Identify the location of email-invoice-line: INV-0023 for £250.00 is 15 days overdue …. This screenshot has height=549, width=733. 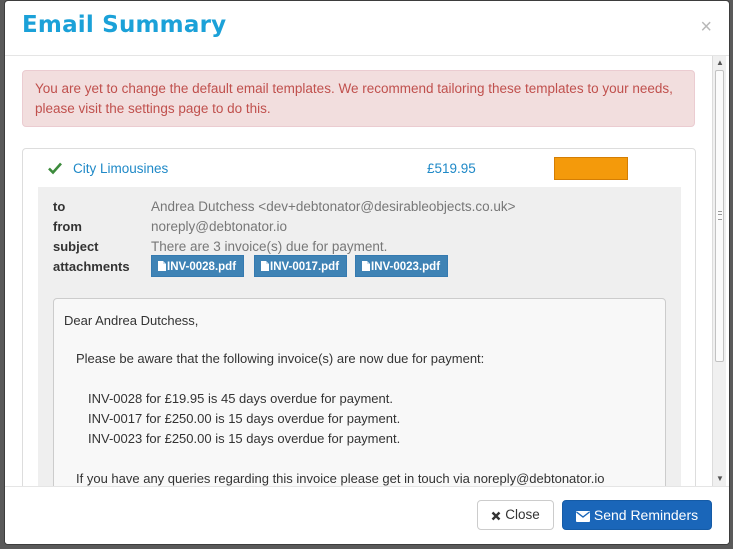
(244, 438).